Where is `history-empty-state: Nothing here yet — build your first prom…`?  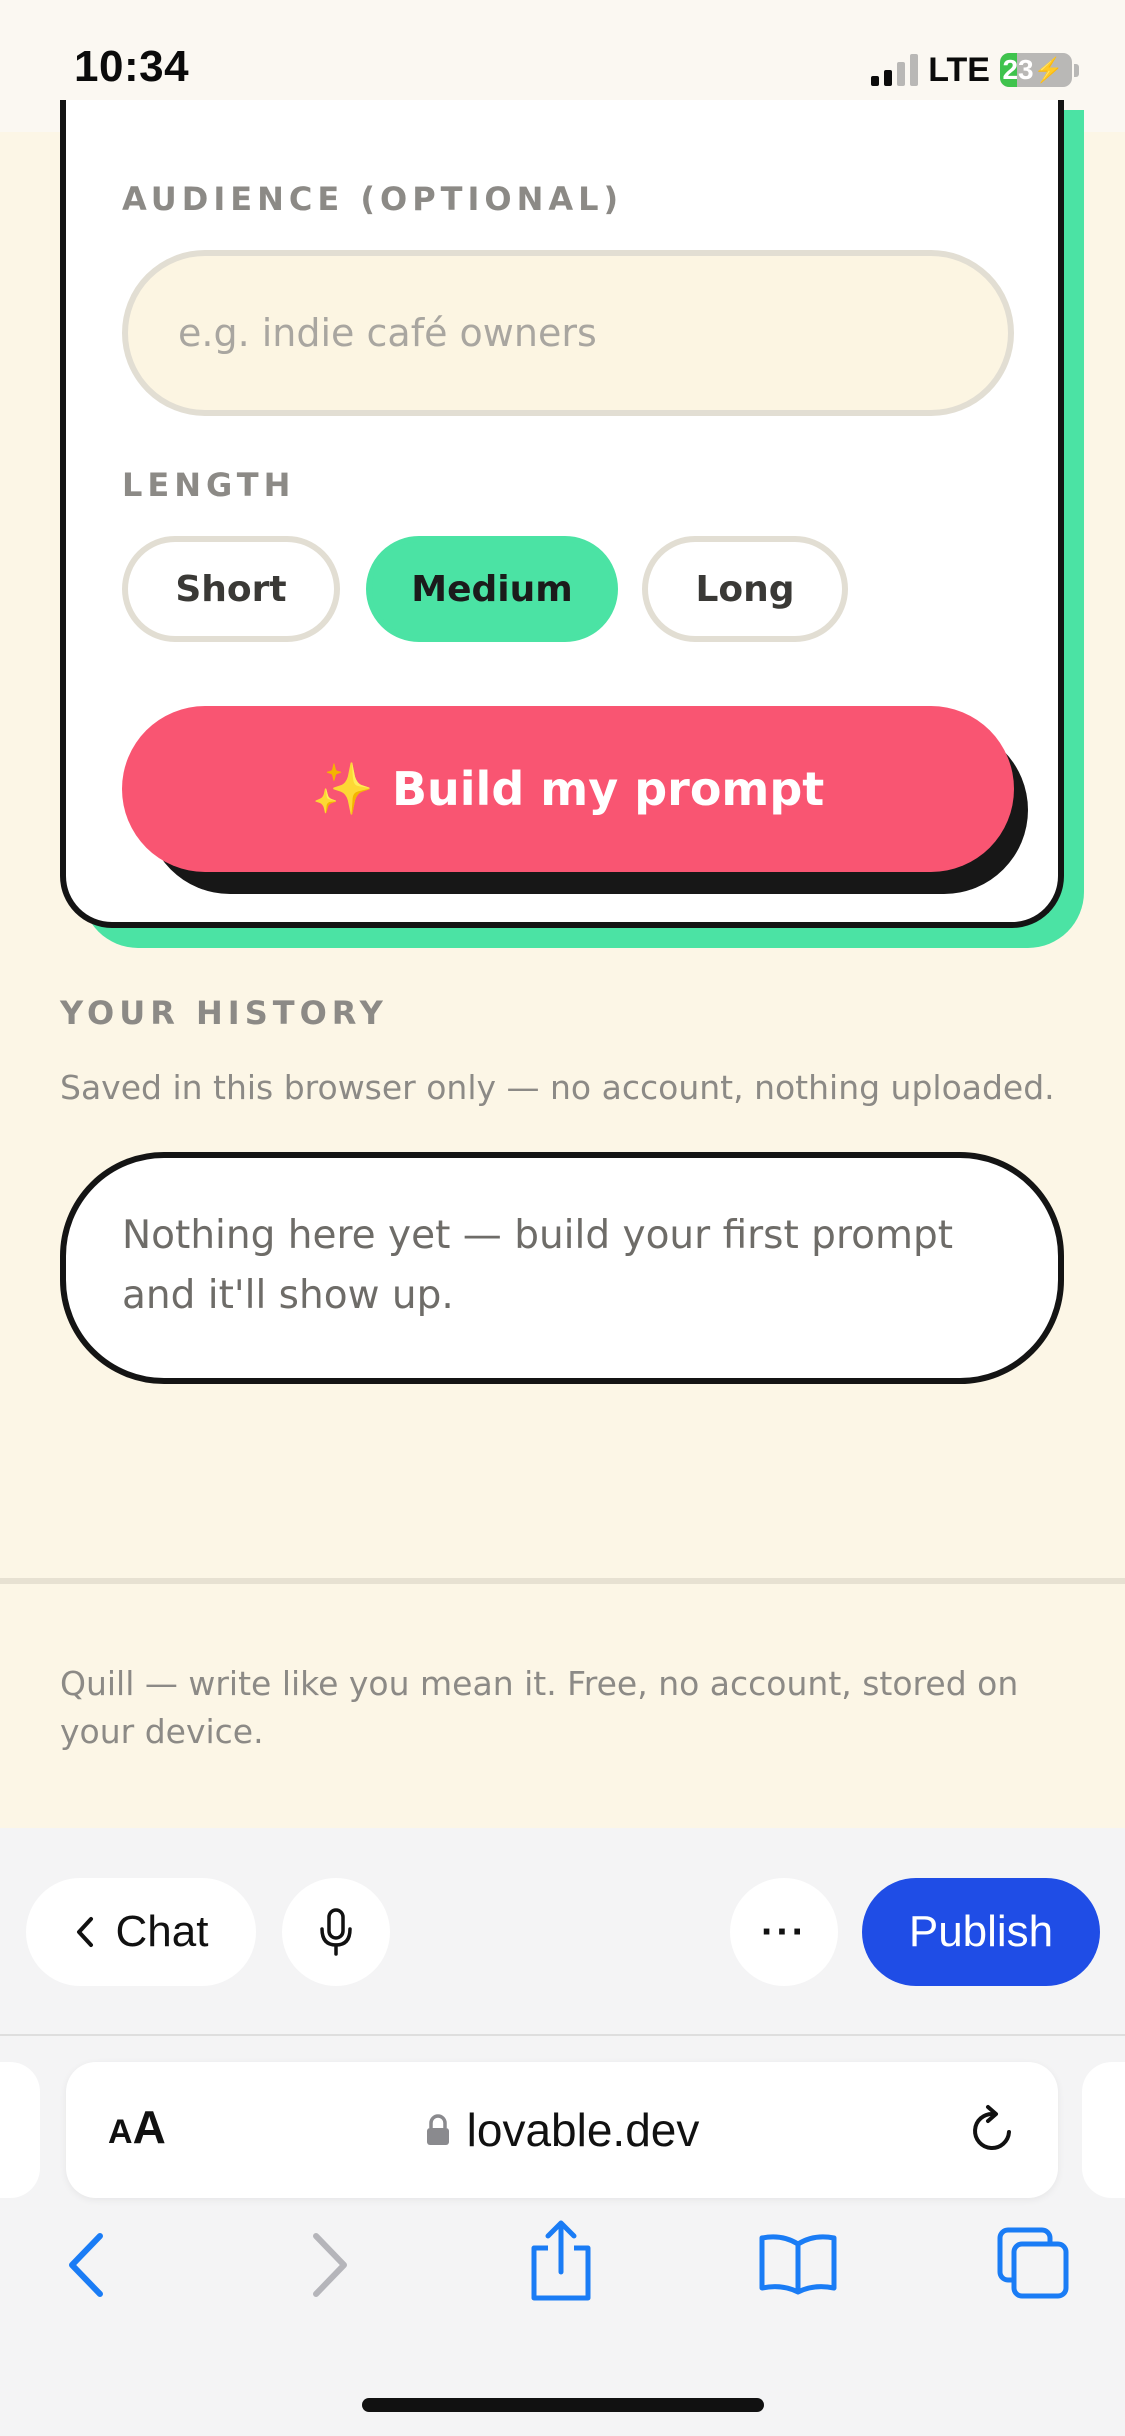 history-empty-state: Nothing here yet — build your first prom… is located at coordinates (562, 1268).